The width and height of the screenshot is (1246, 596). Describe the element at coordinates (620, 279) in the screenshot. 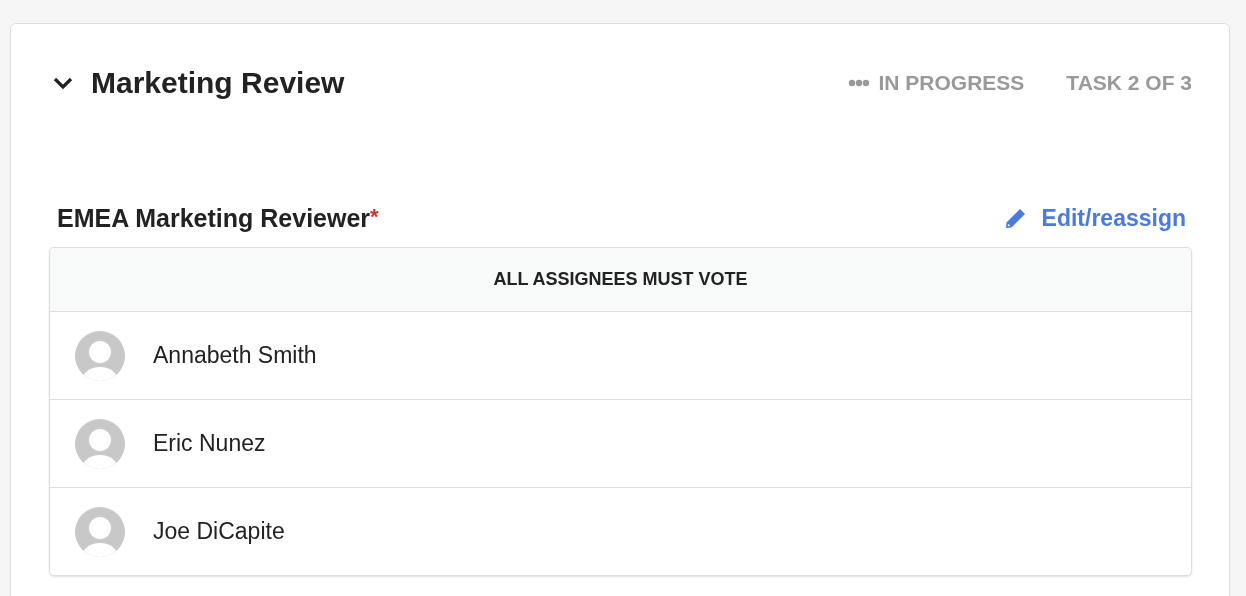

I see `table-header: ALL ASSIGNEES MUST VOTE` at that location.